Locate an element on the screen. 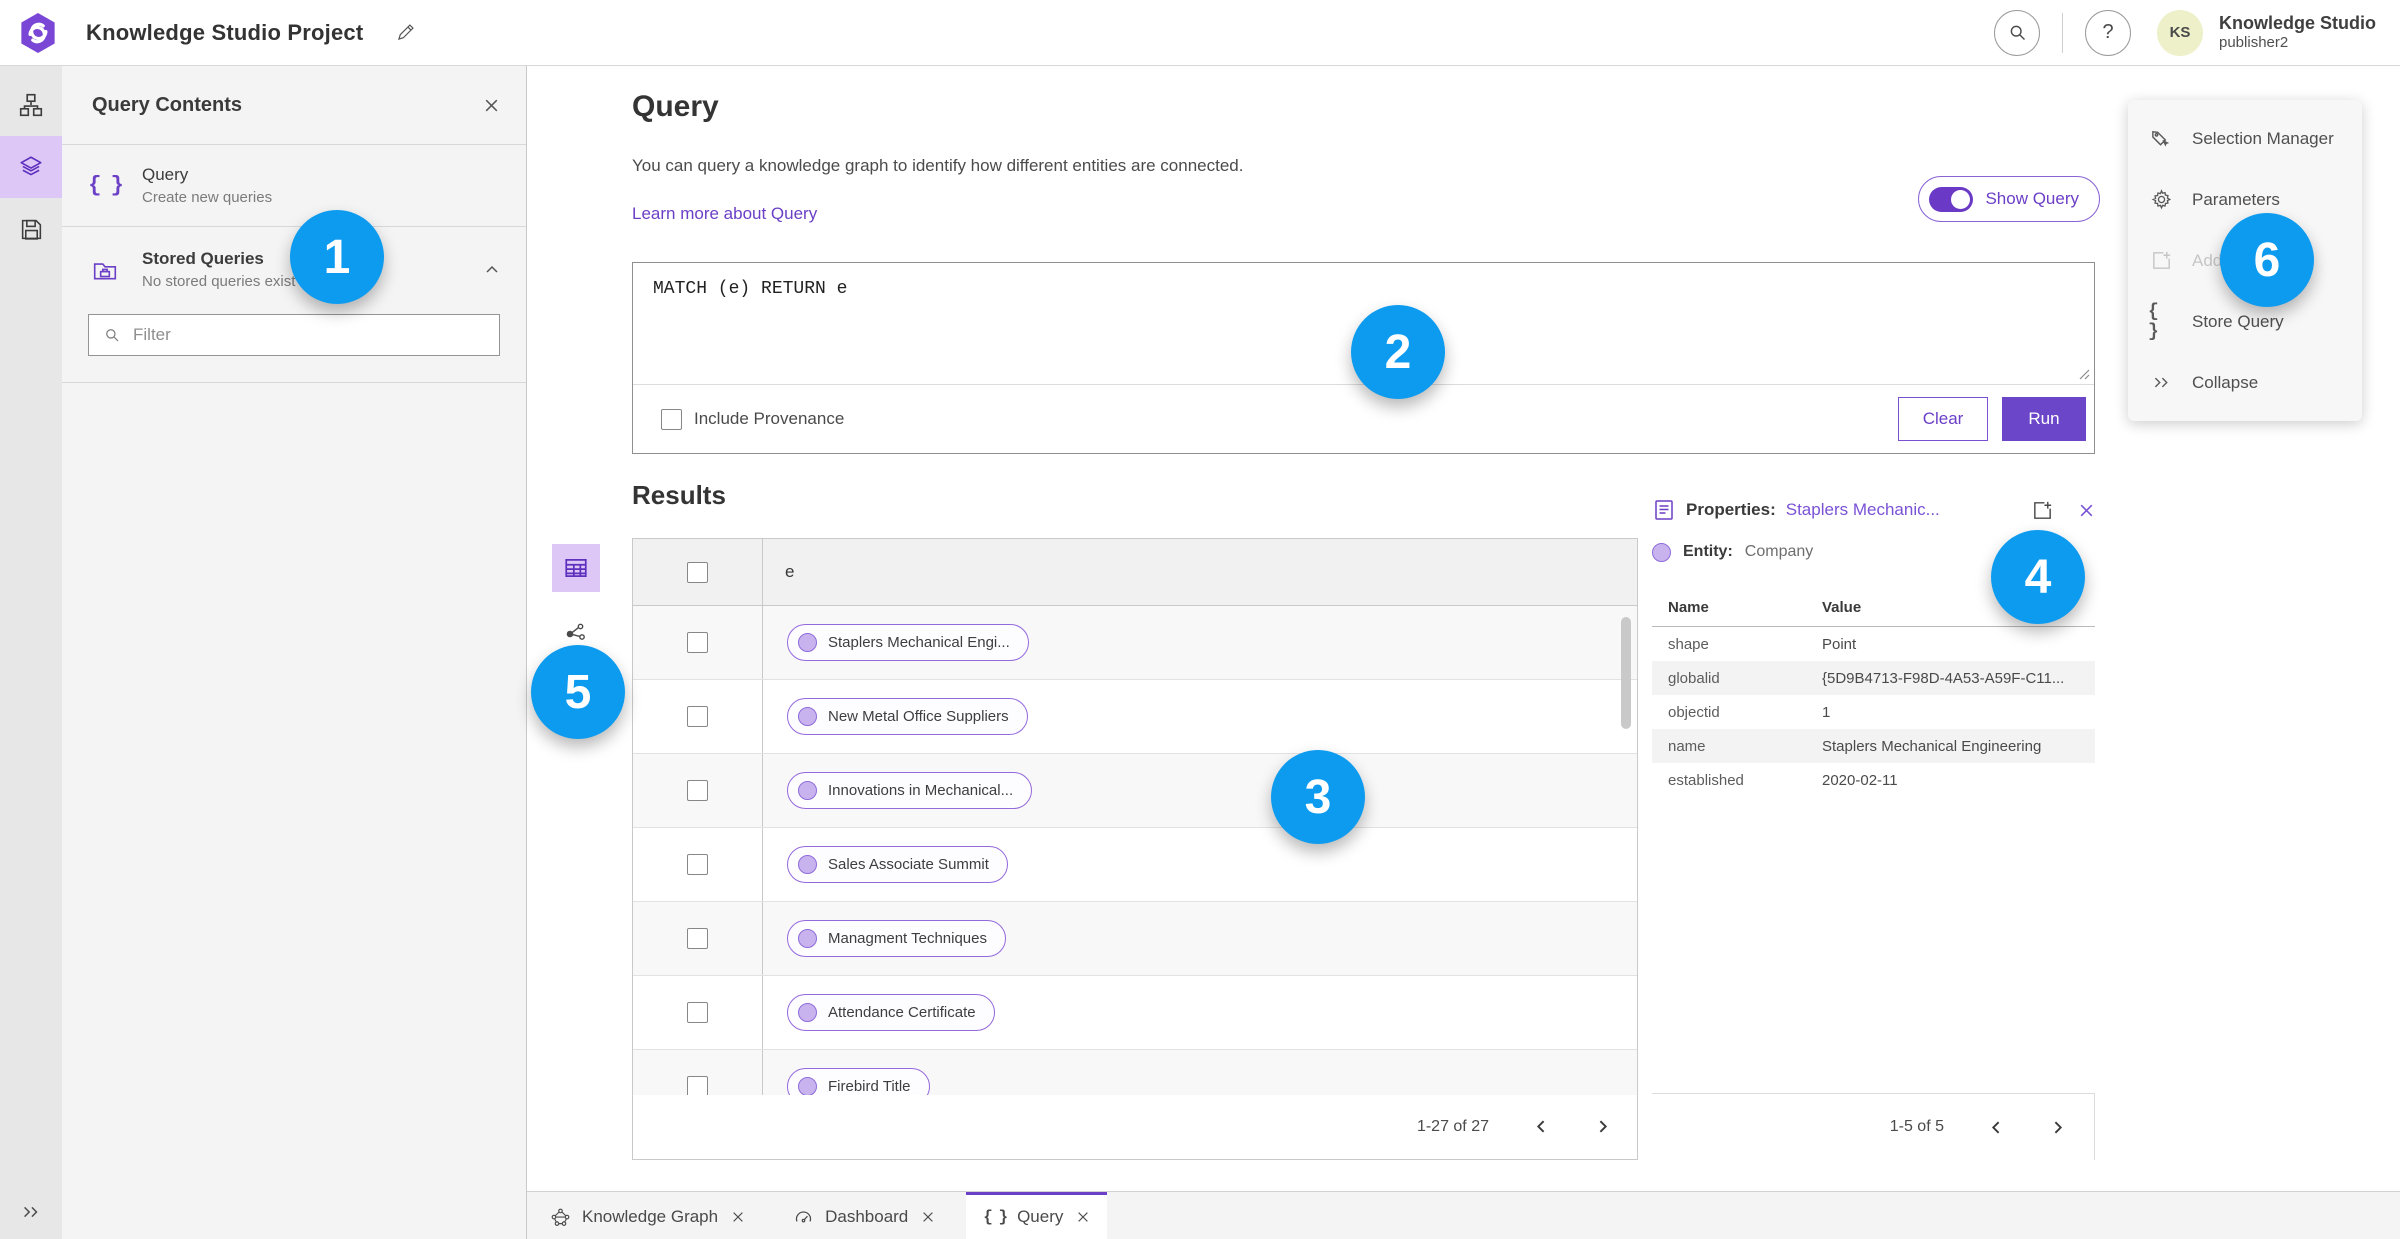  expand-rail-icon is located at coordinates (31, 1212).